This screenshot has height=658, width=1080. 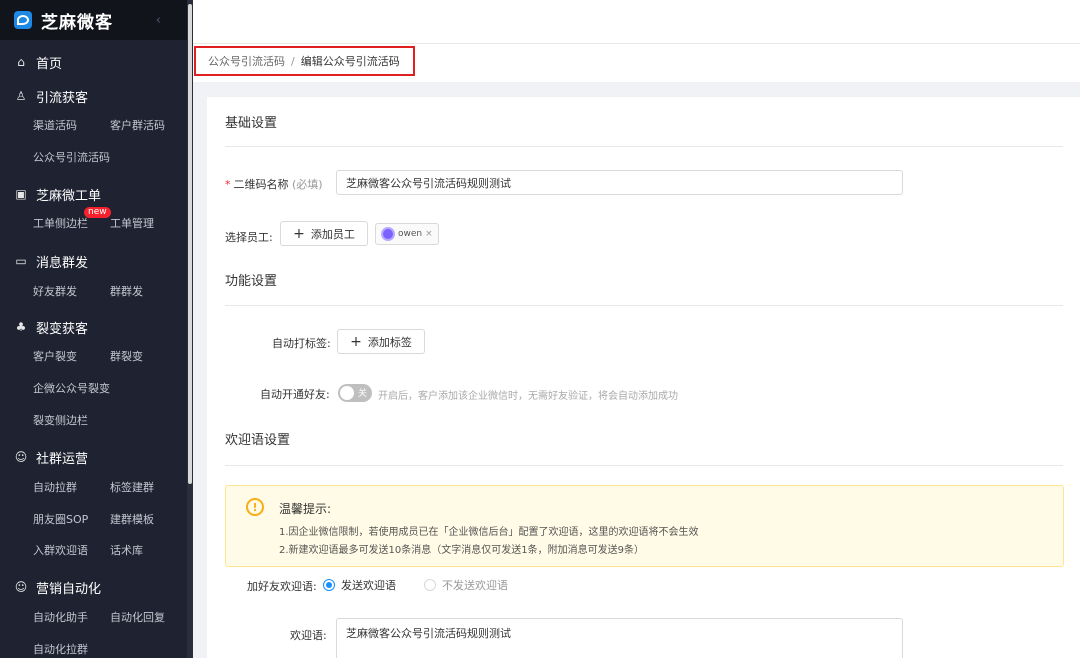 I want to click on sidebar-item-script-library: 话术库, so click(x=126, y=550).